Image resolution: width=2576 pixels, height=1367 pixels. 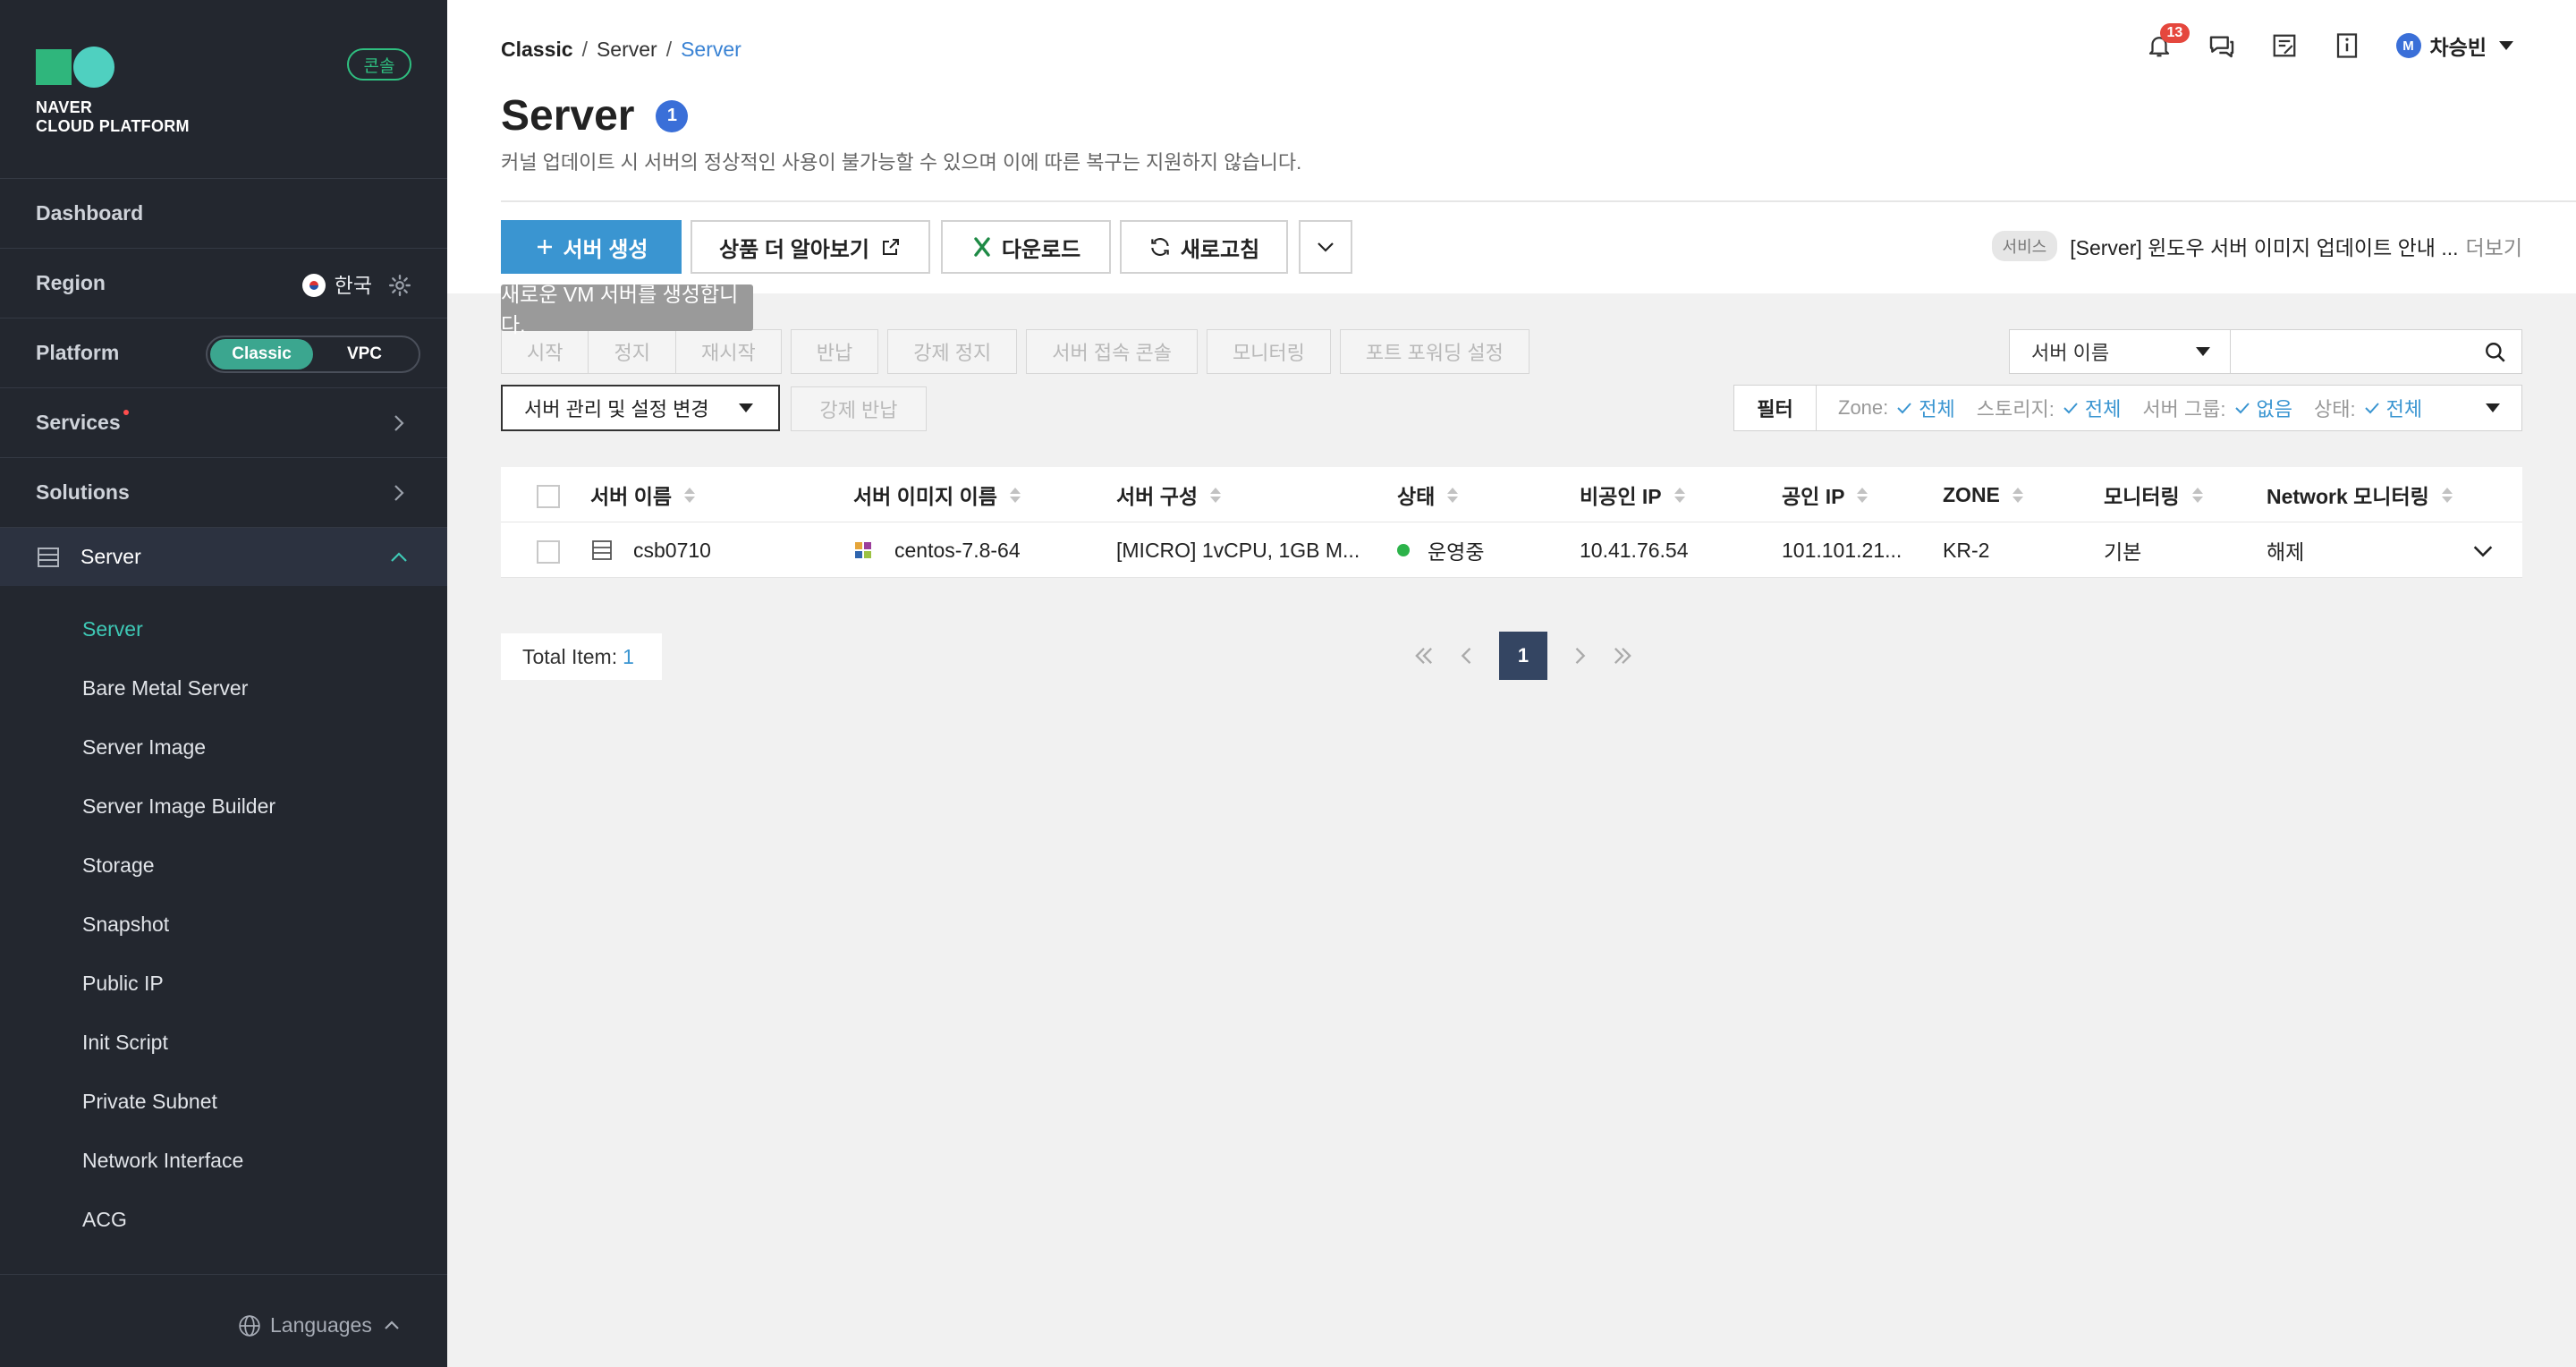 I want to click on filter-expand-icon, so click(x=2493, y=407).